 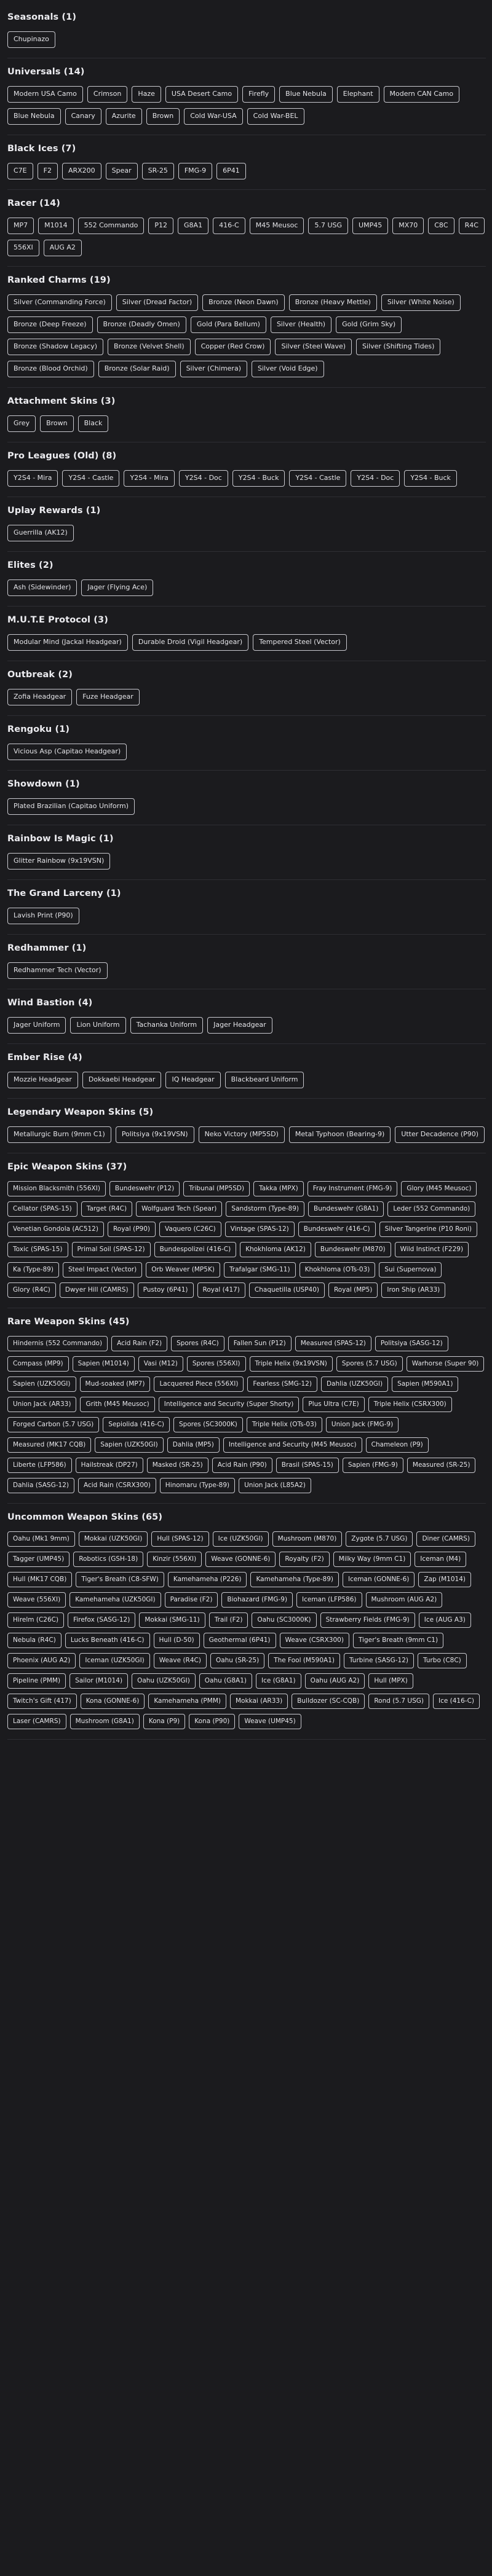 I want to click on item-tag: Measured (SPAS-12), so click(x=333, y=1343).